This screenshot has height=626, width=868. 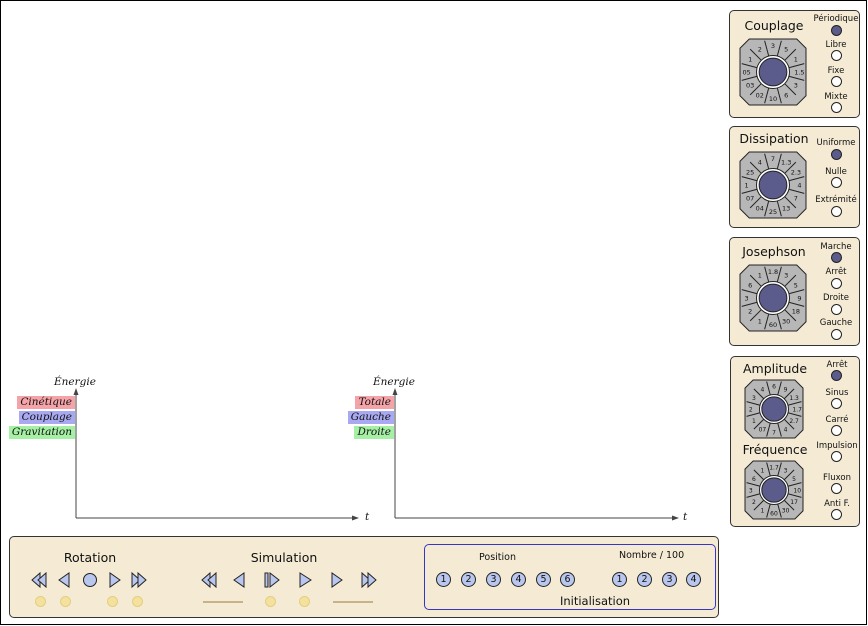 I want to click on dial-value-label: 1.3, so click(x=786, y=163).